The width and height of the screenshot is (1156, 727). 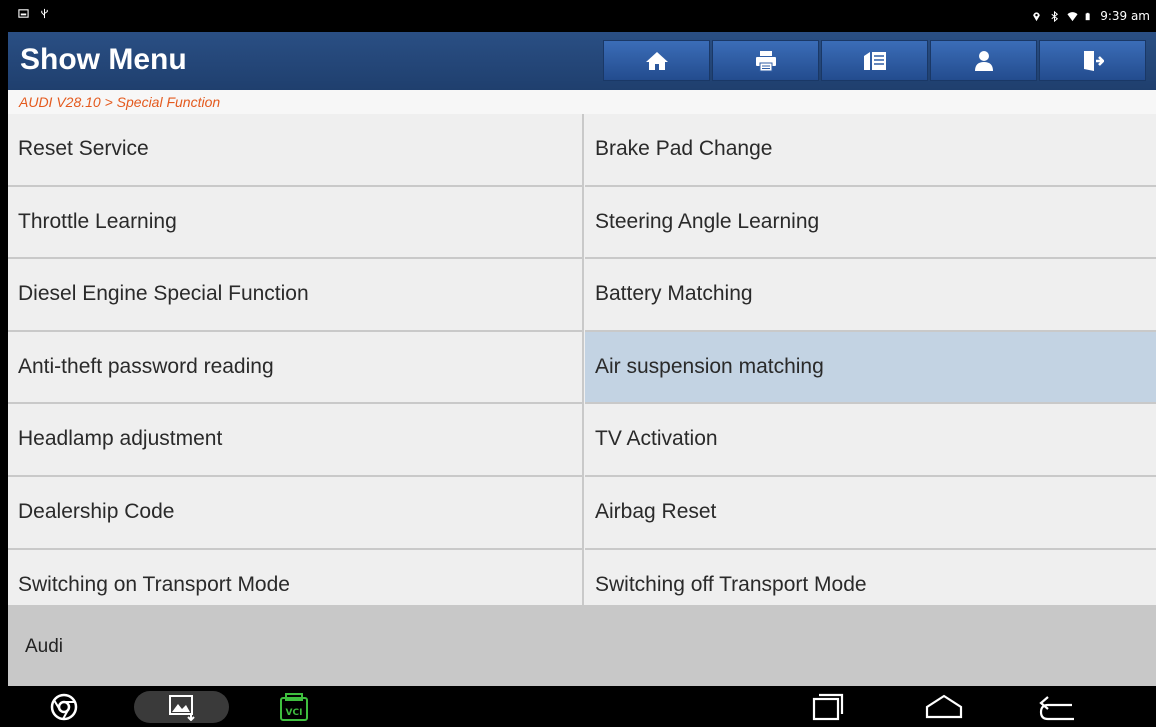 What do you see at coordinates (296, 577) in the screenshot?
I see `menu-item-switching-on-transport-mode: Switching on Transport Mode` at bounding box center [296, 577].